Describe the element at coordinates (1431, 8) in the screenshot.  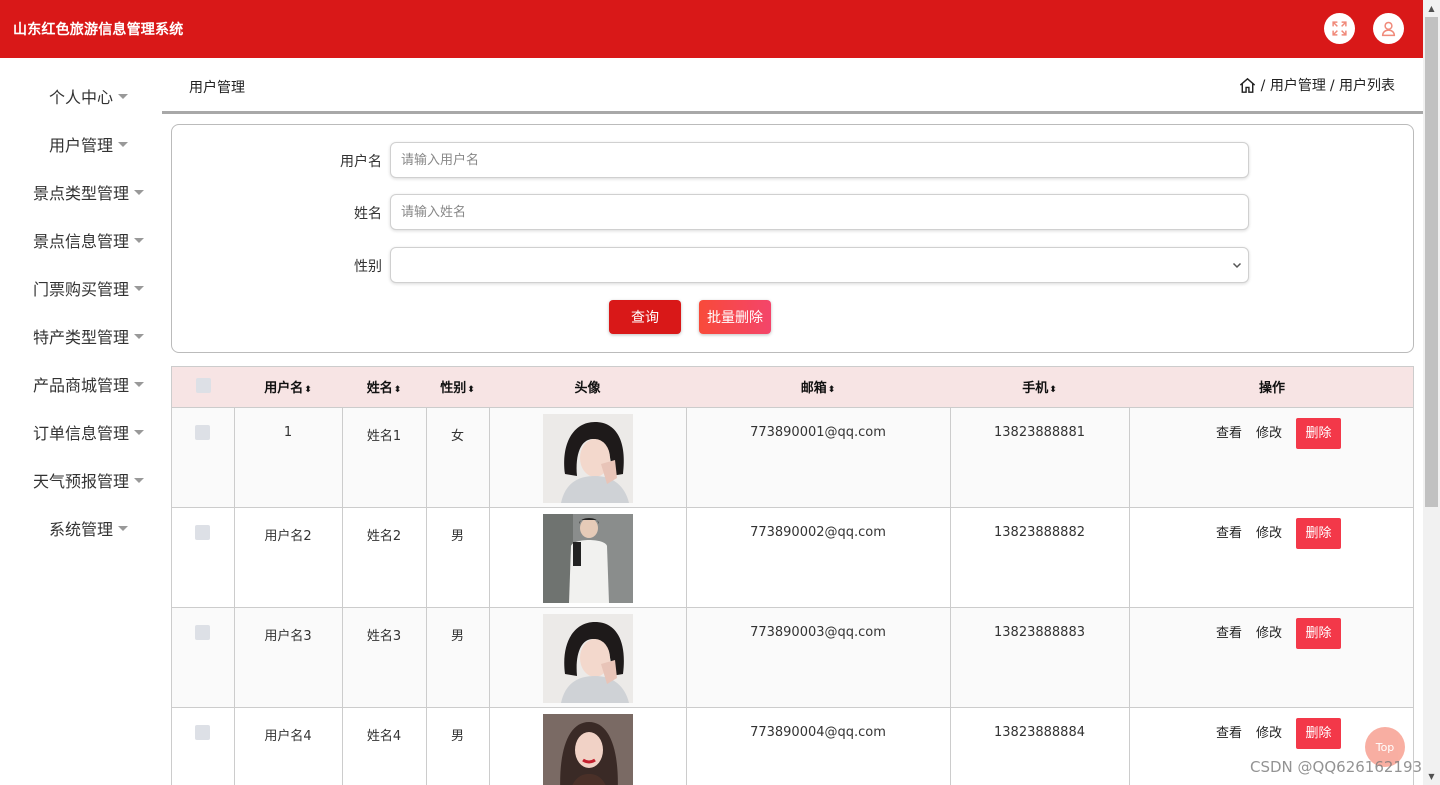
I see `scroll-up-icon: ▲` at that location.